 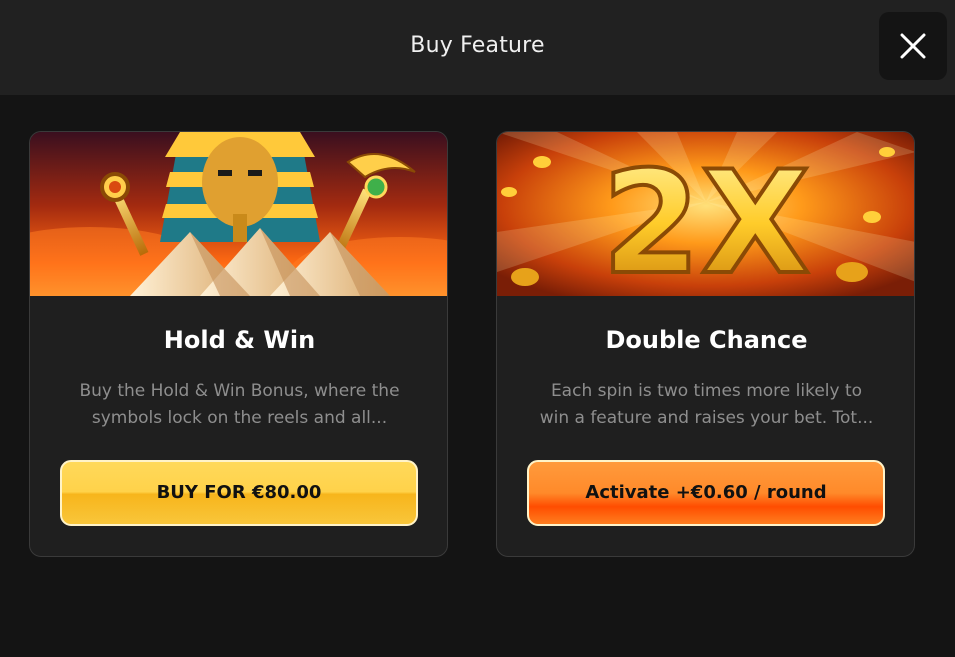 I want to click on pharaoh-pyramids-image, so click(x=238, y=214).